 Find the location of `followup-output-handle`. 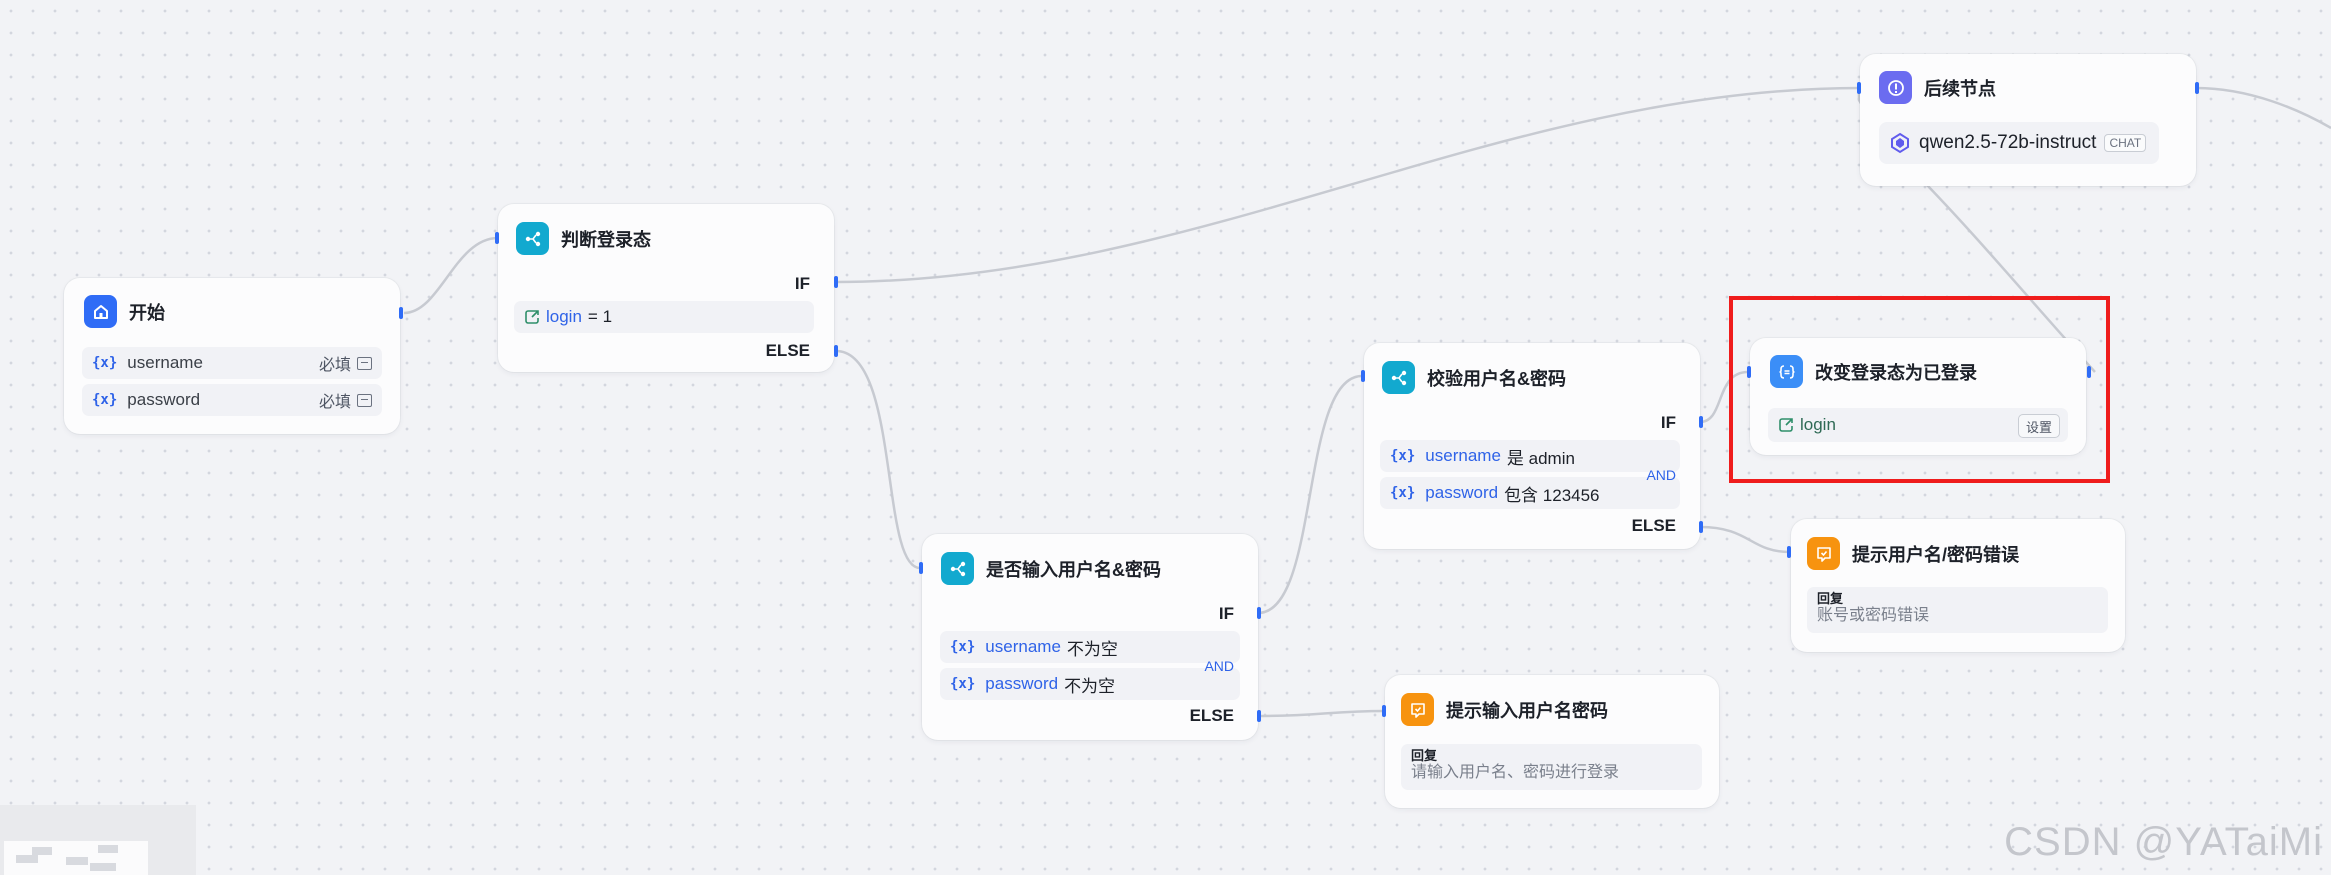

followup-output-handle is located at coordinates (2197, 88).